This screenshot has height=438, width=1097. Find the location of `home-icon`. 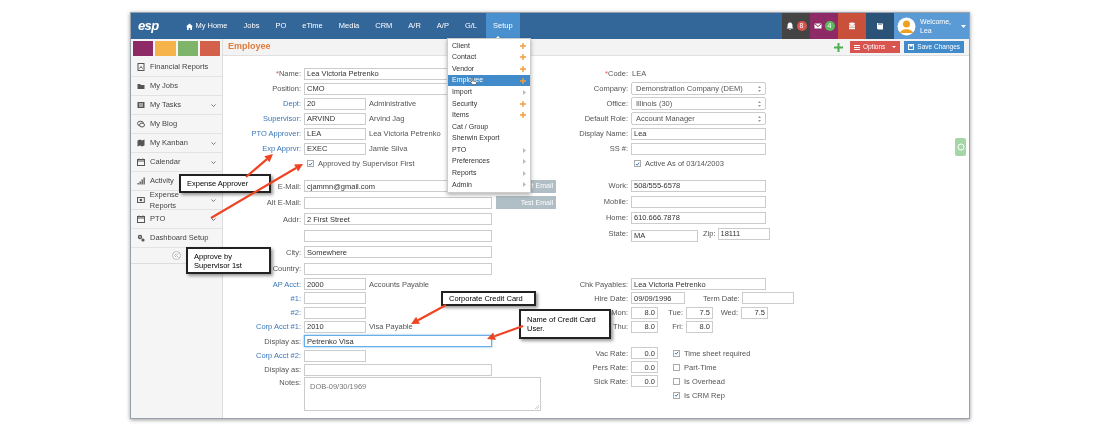

home-icon is located at coordinates (190, 26).